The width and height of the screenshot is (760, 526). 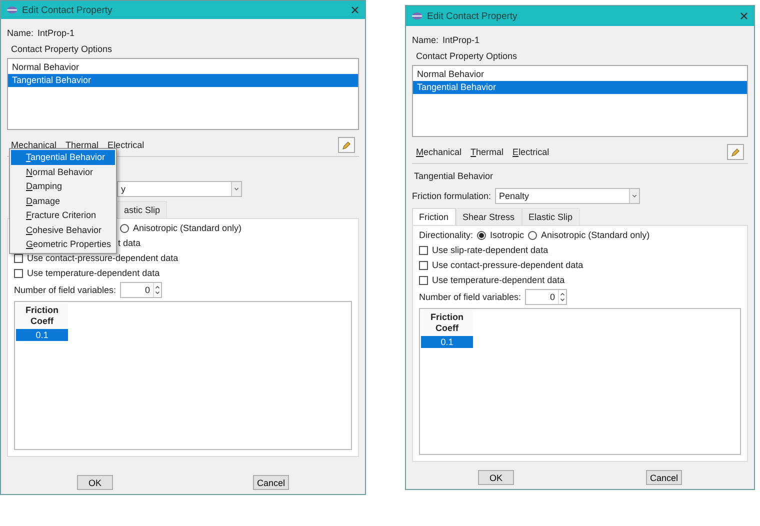 I want to click on tab: Shear Stress, so click(x=489, y=216).